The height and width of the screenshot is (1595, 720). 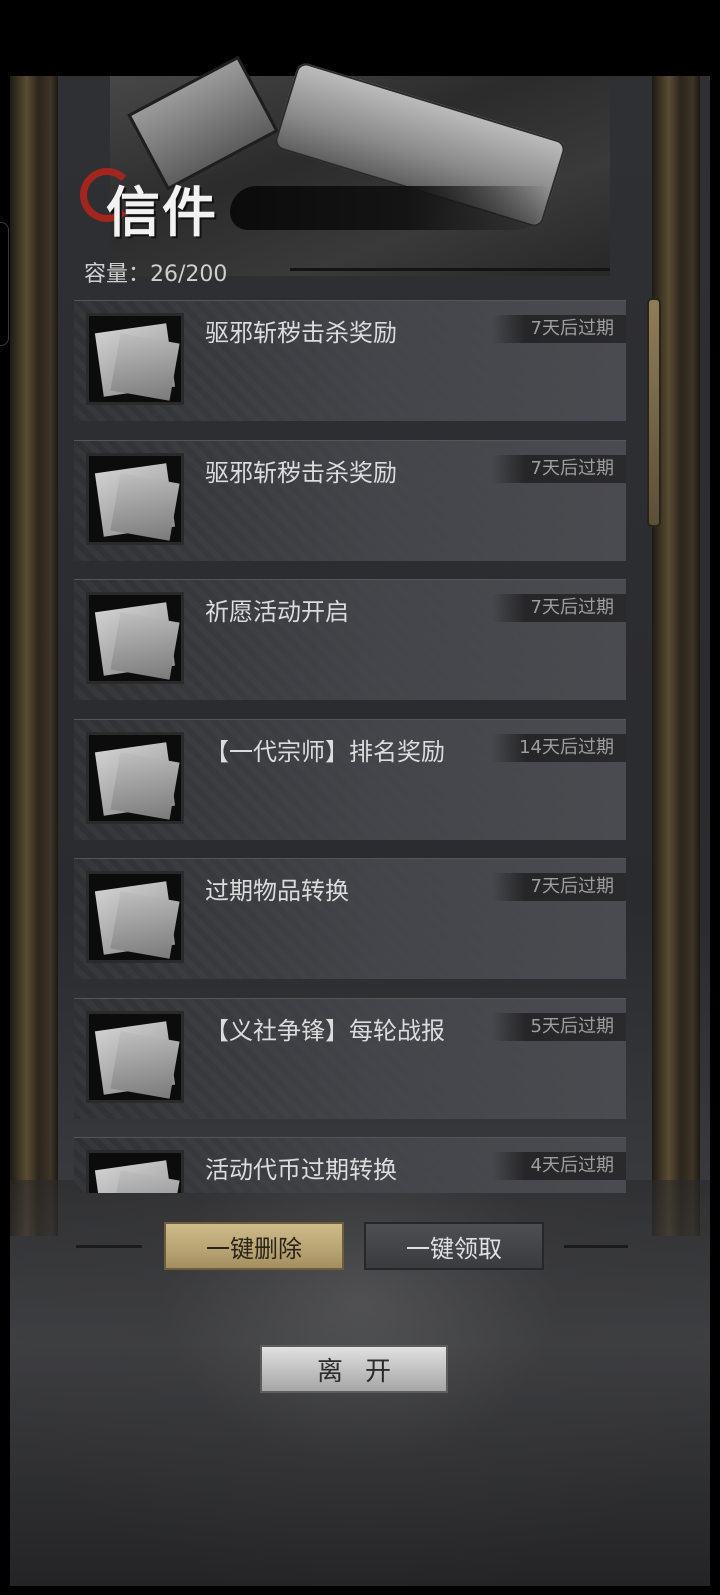 I want to click on header-divider, so click(x=450, y=269).